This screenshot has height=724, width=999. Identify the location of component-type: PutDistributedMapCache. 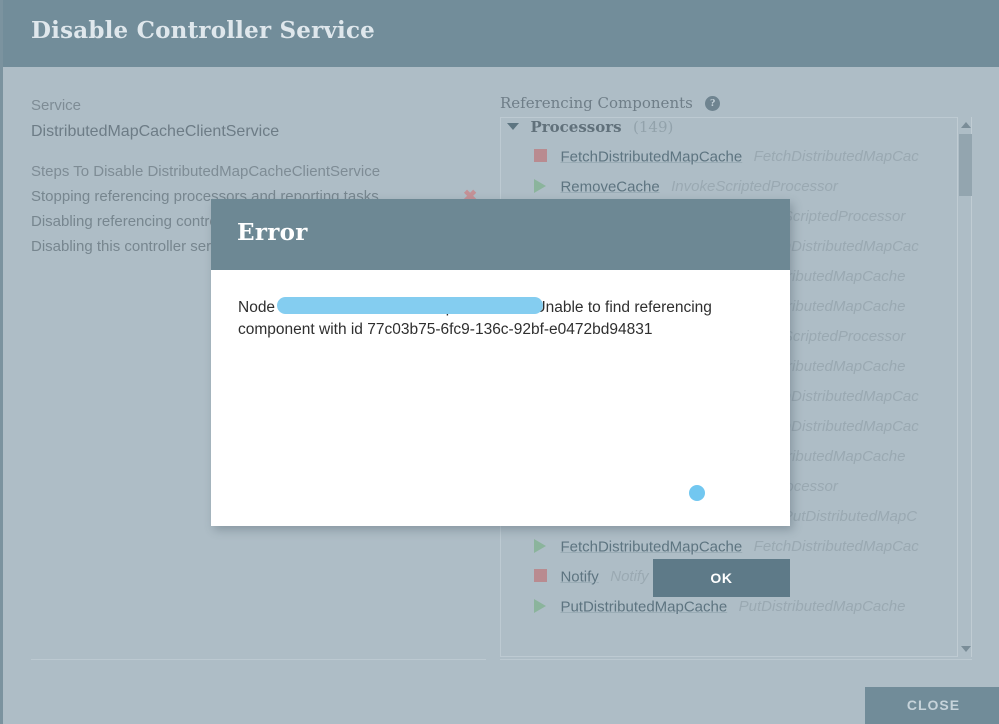
(822, 606).